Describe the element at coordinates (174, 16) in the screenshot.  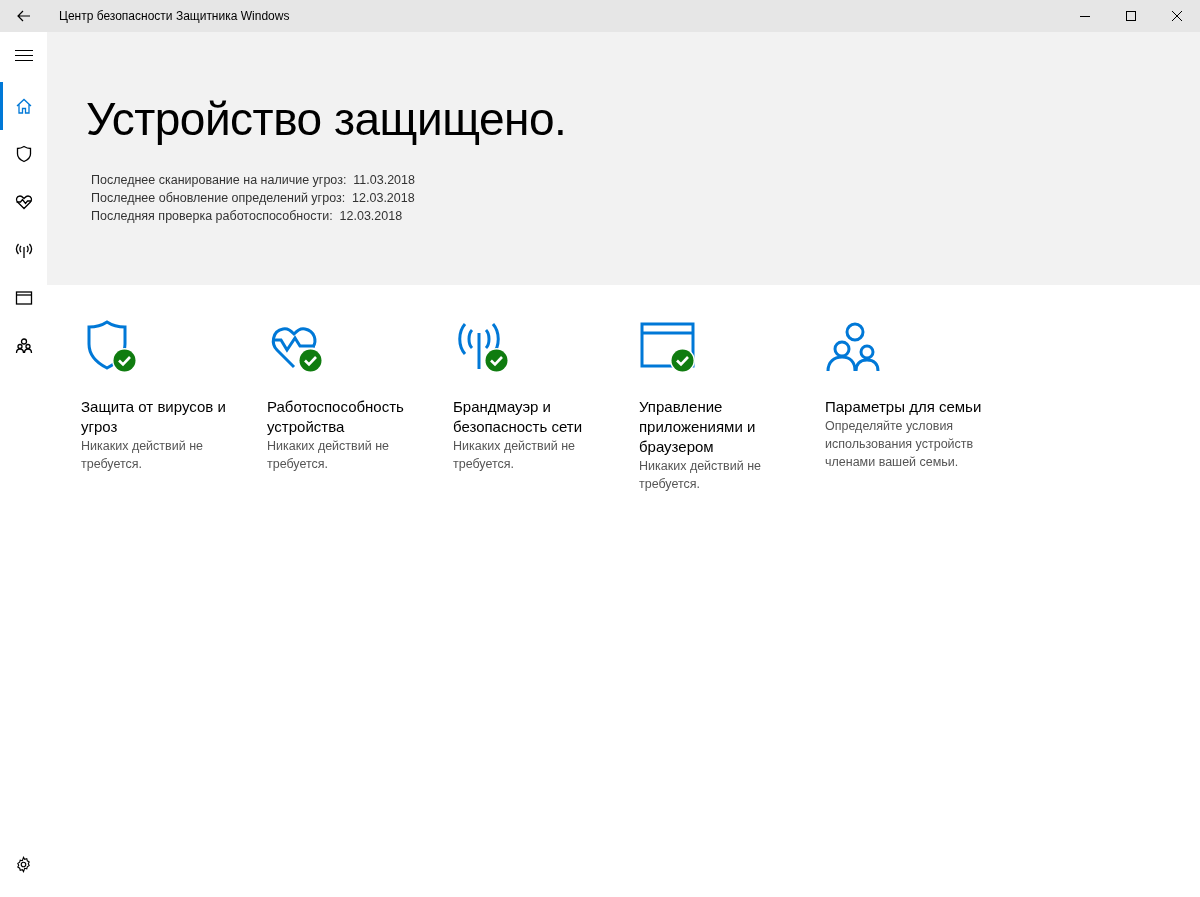
I see `window-title: Центр безопасности Защитника Windows` at that location.